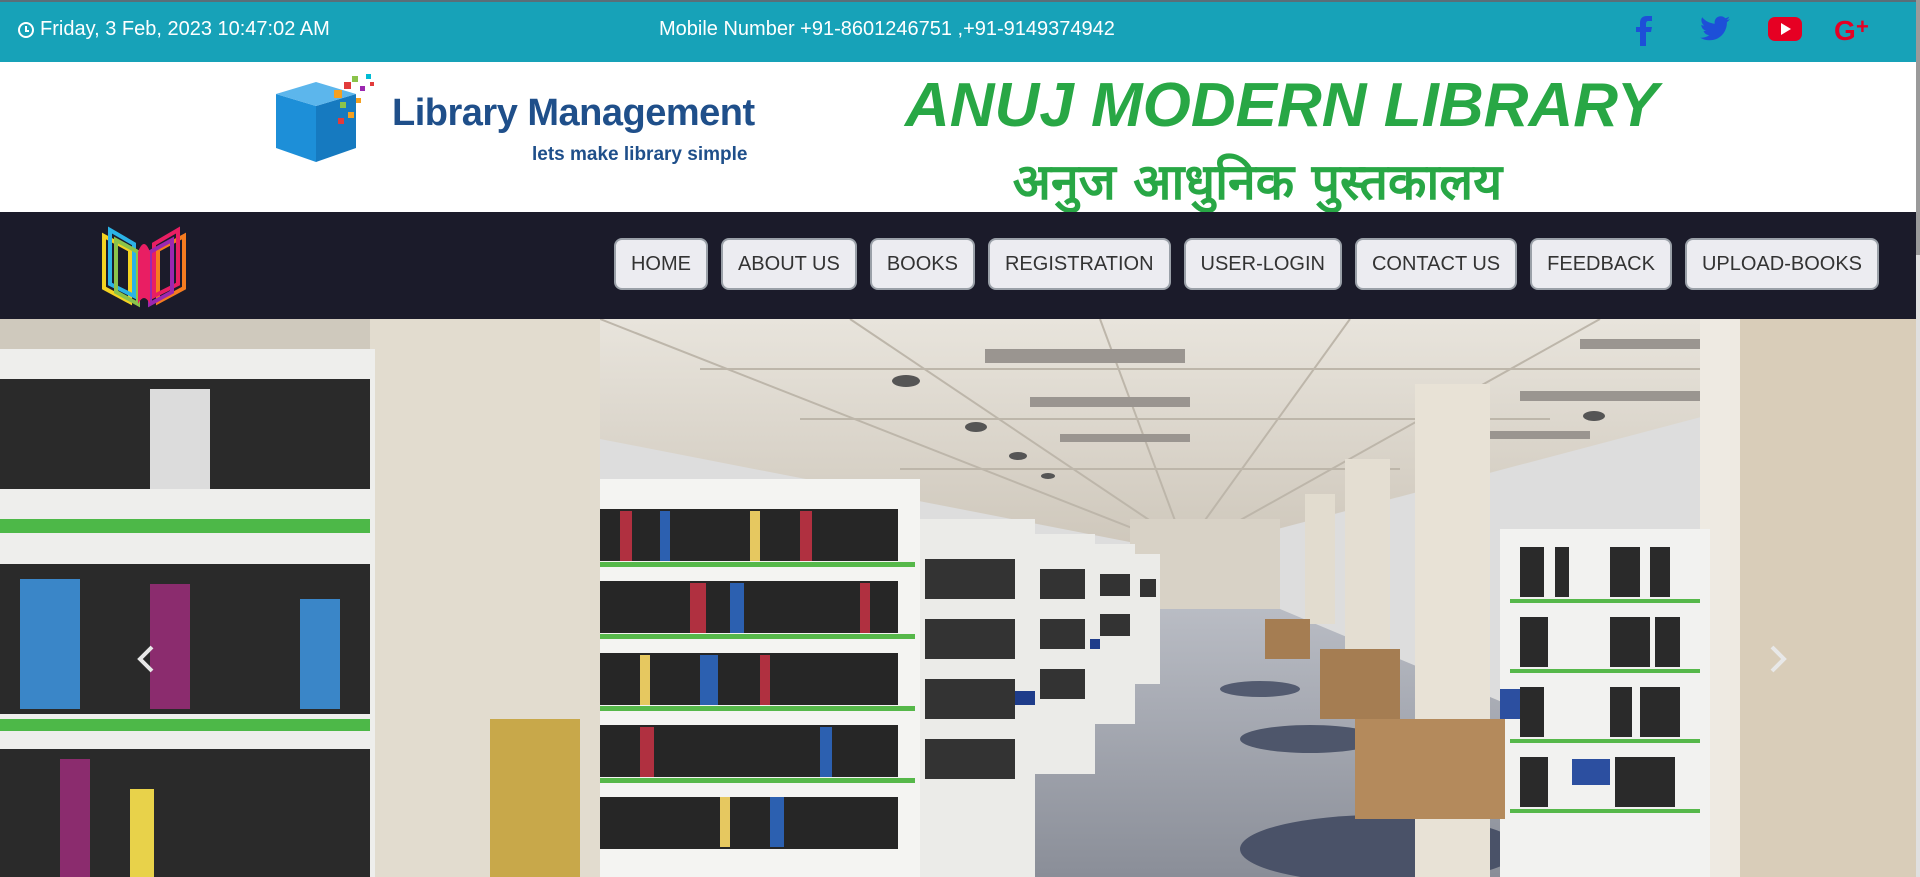 The width and height of the screenshot is (1920, 877). What do you see at coordinates (1645, 31) in the screenshot?
I see `facebook-icon` at bounding box center [1645, 31].